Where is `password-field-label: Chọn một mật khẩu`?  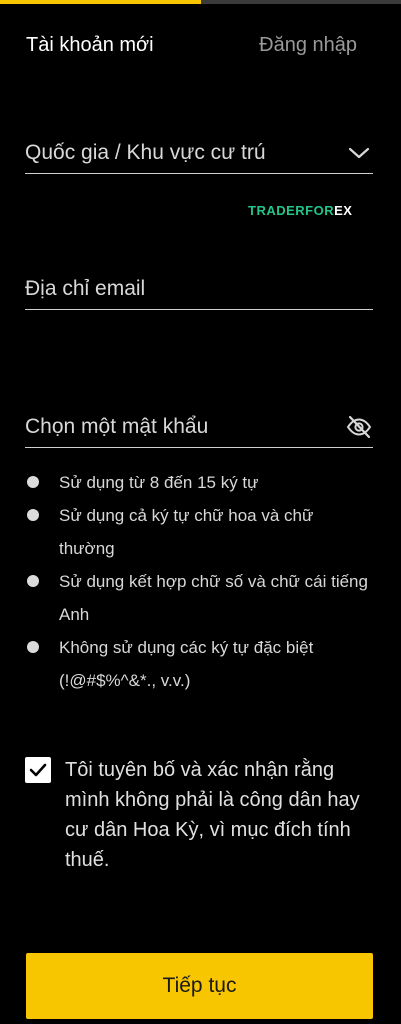 password-field-label: Chọn một mật khẩu is located at coordinates (117, 426).